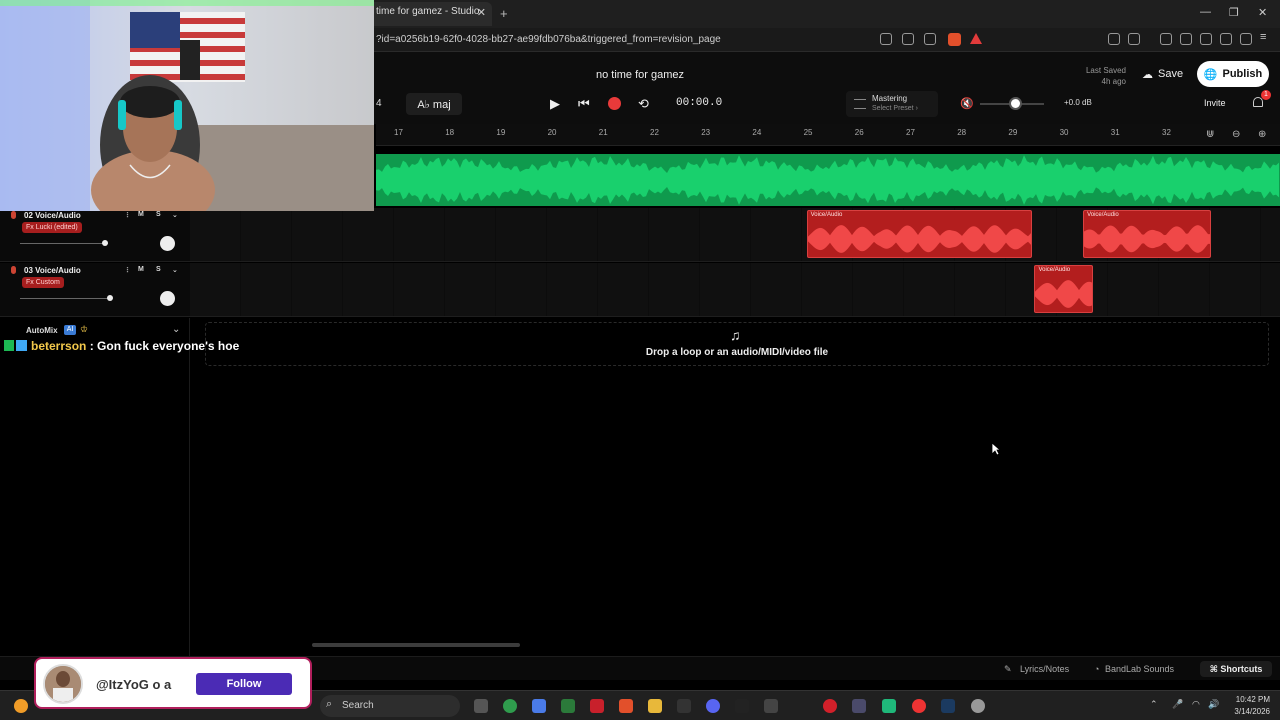  I want to click on track-02-fx: Fx Lucki (edited), so click(52, 227).